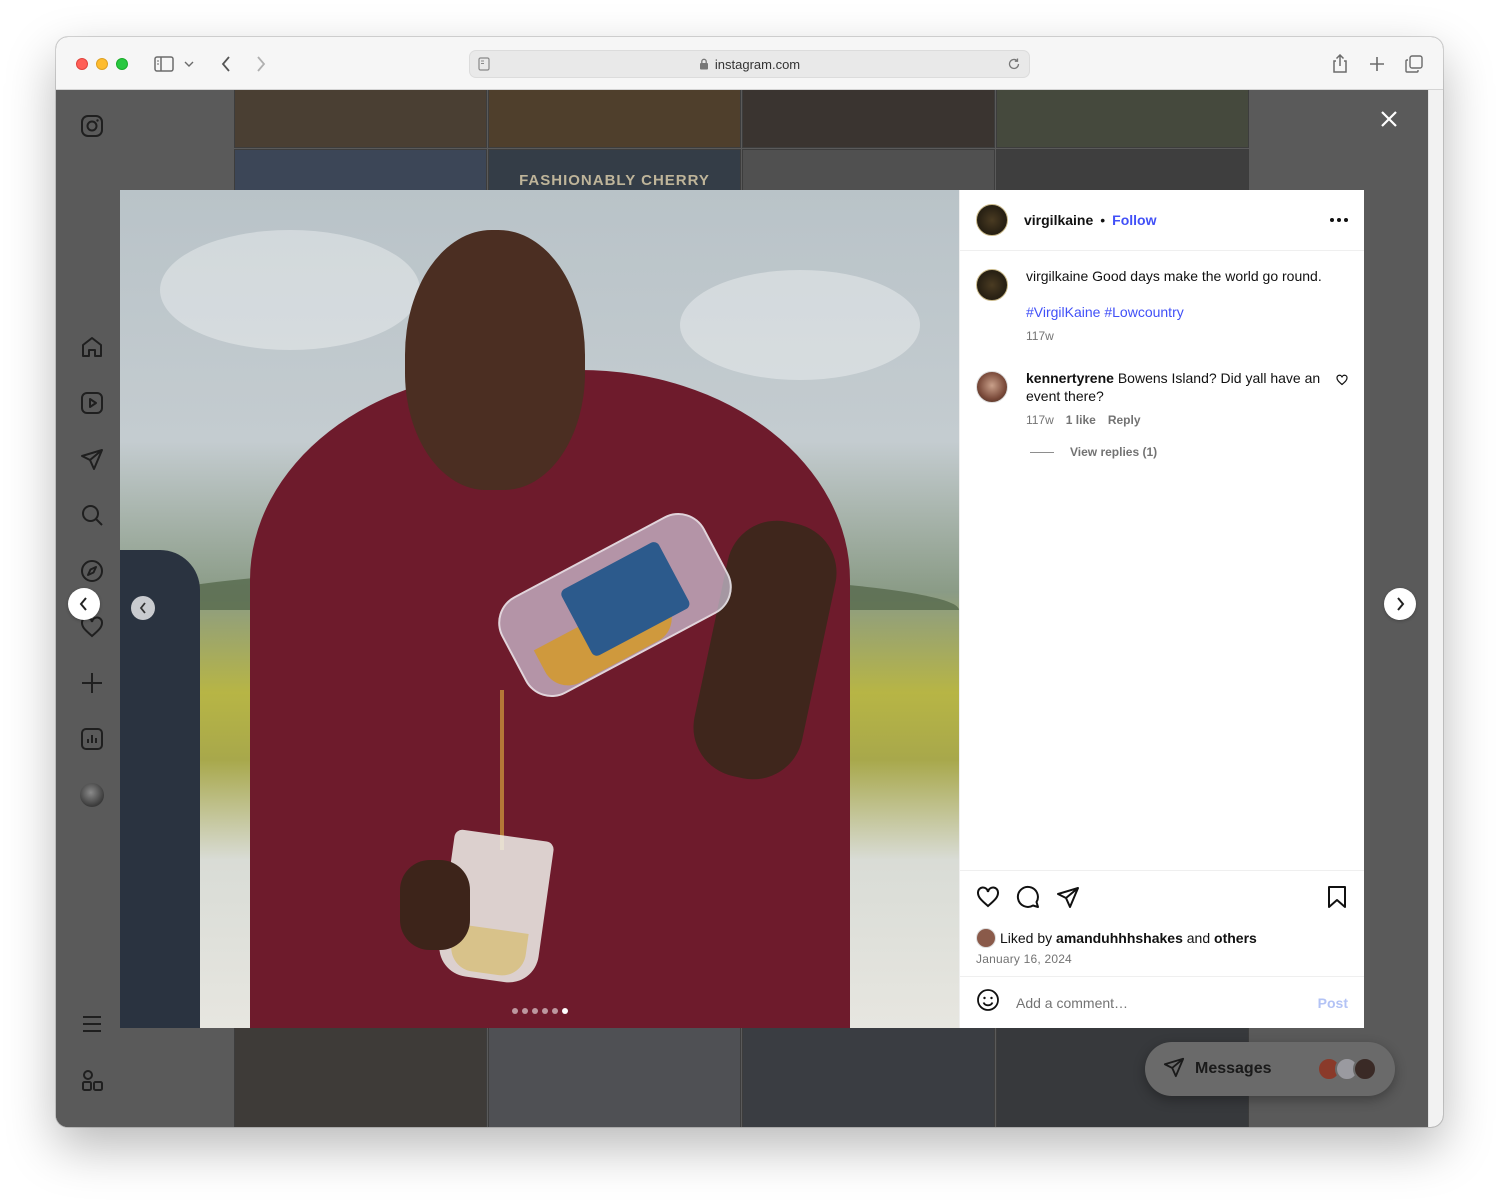 This screenshot has width=1499, height=1202. What do you see at coordinates (757, 64) in the screenshot?
I see `url-text: instagram.com` at bounding box center [757, 64].